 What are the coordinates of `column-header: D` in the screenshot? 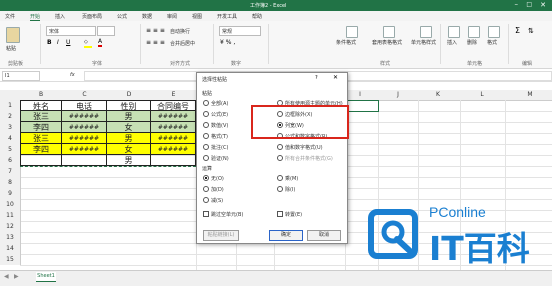 It's located at (129, 94).